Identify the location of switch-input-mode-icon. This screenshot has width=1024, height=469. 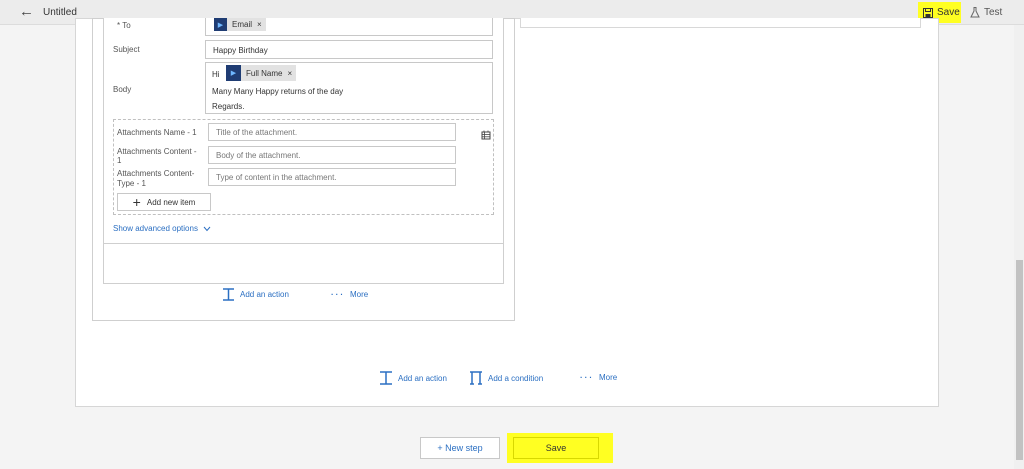
(486, 136).